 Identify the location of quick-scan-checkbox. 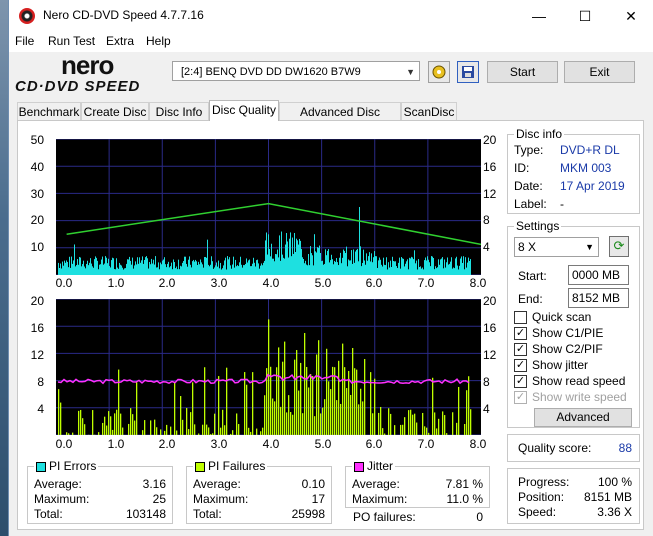
(520, 317).